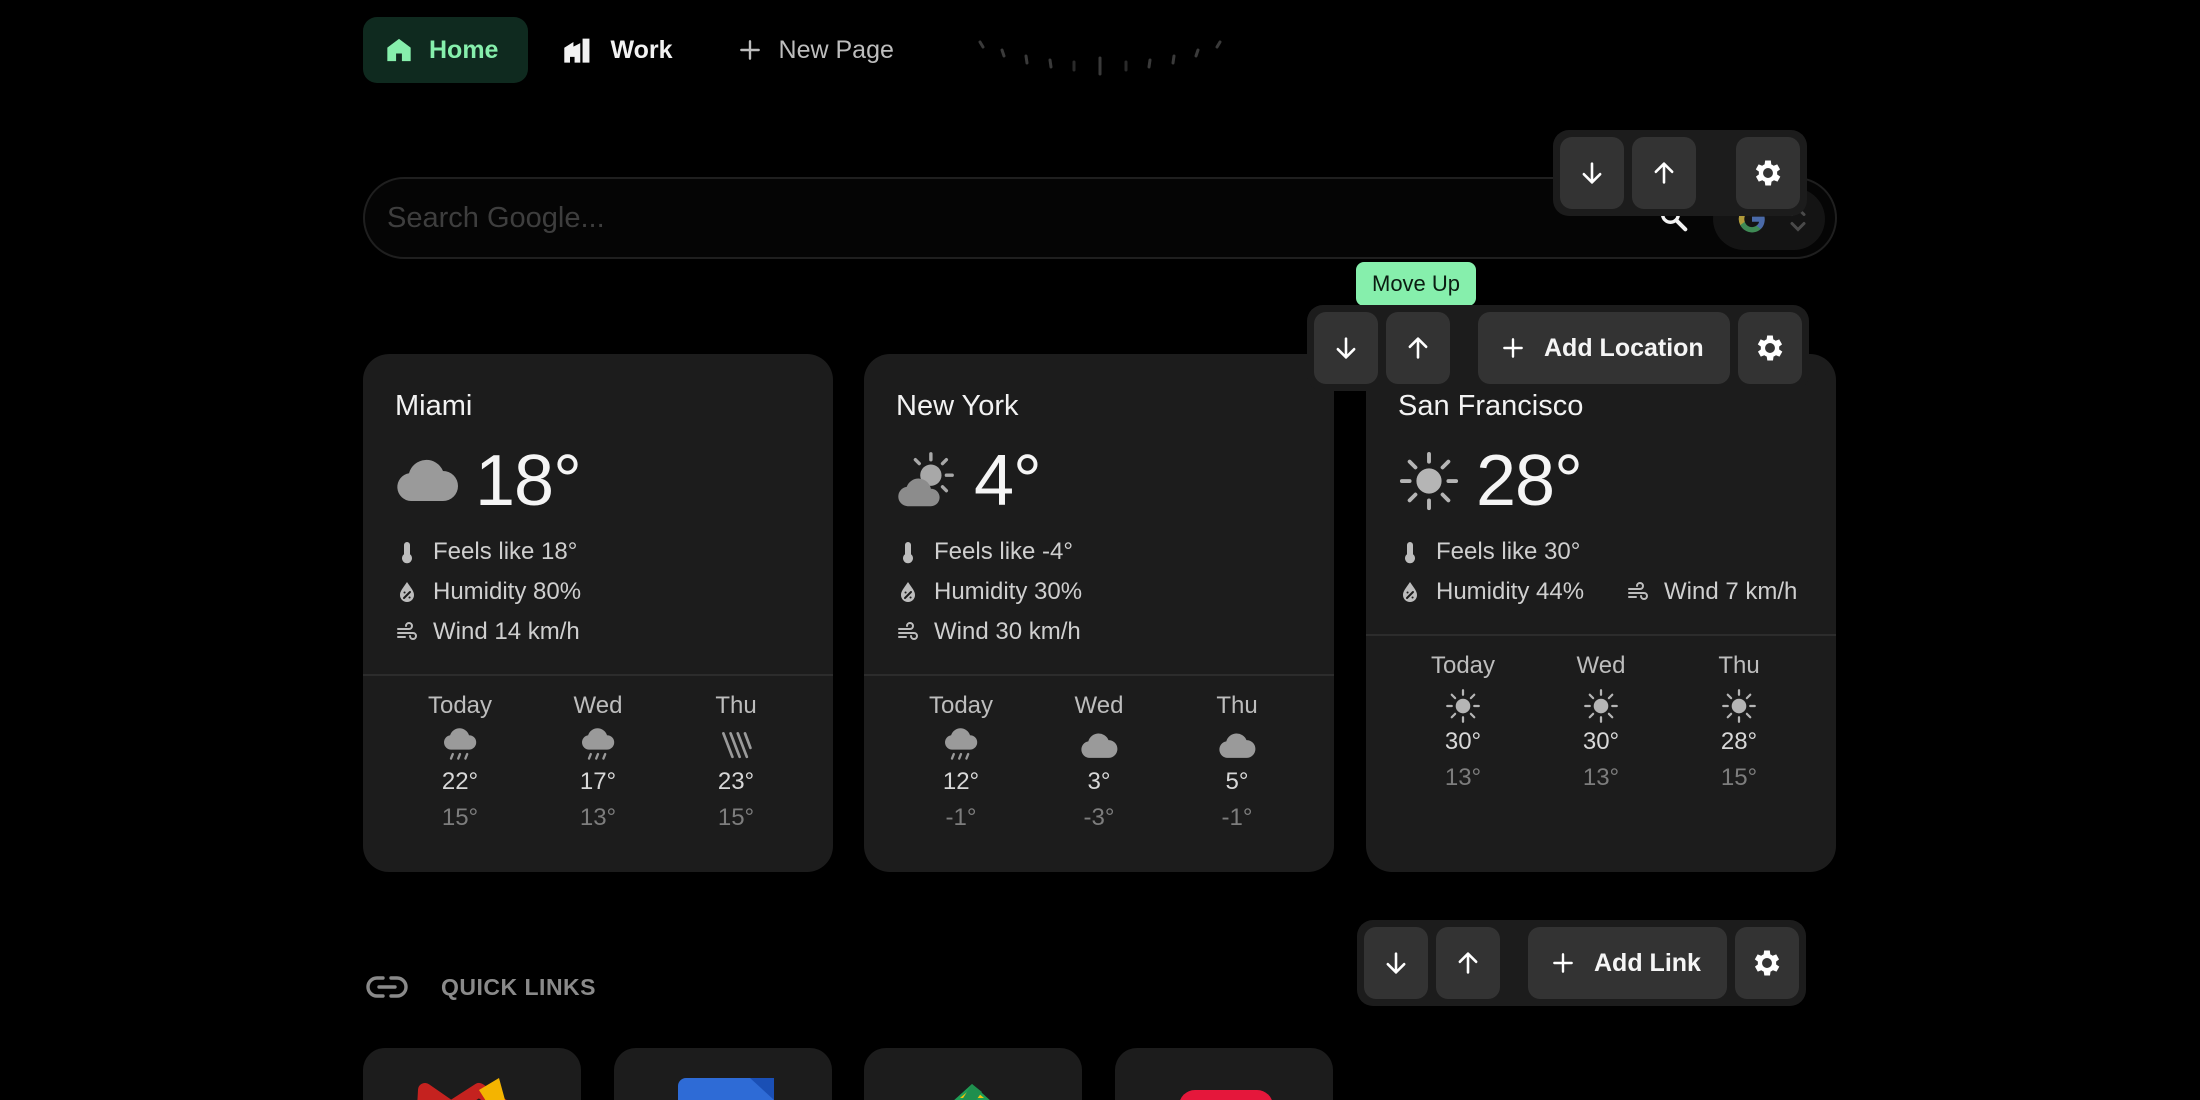  Describe the element at coordinates (399, 50) in the screenshot. I see `home-icon` at that location.